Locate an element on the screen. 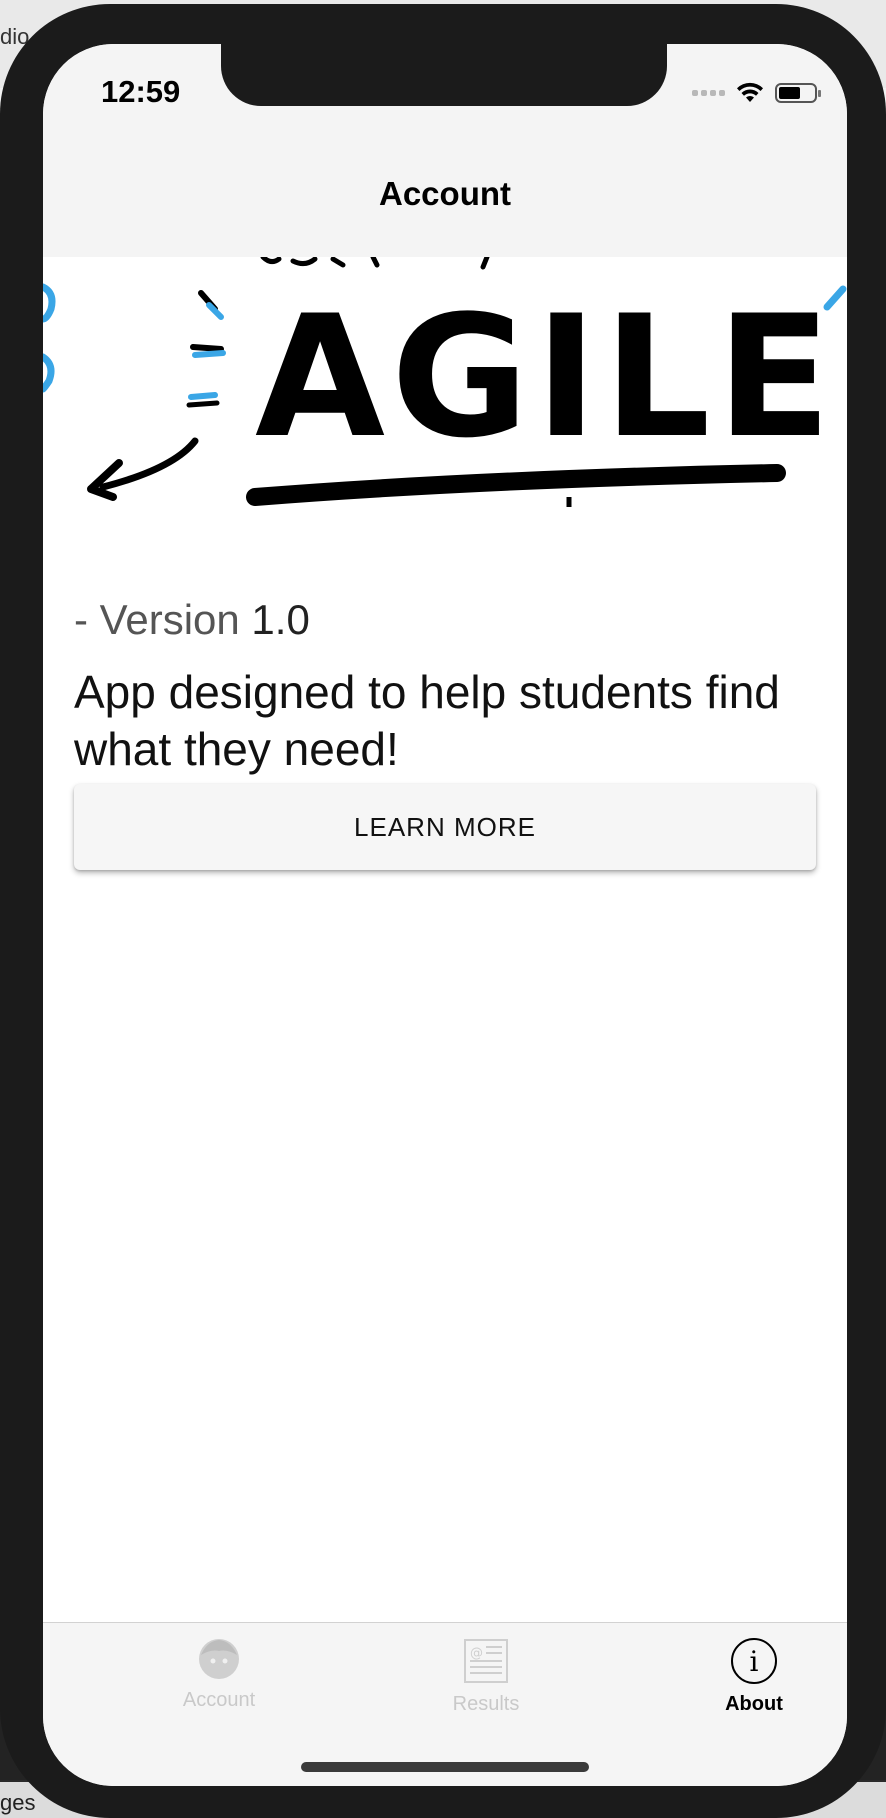 Image resolution: width=886 pixels, height=1818 pixels. tab-account: Account is located at coordinates (219, 1674).